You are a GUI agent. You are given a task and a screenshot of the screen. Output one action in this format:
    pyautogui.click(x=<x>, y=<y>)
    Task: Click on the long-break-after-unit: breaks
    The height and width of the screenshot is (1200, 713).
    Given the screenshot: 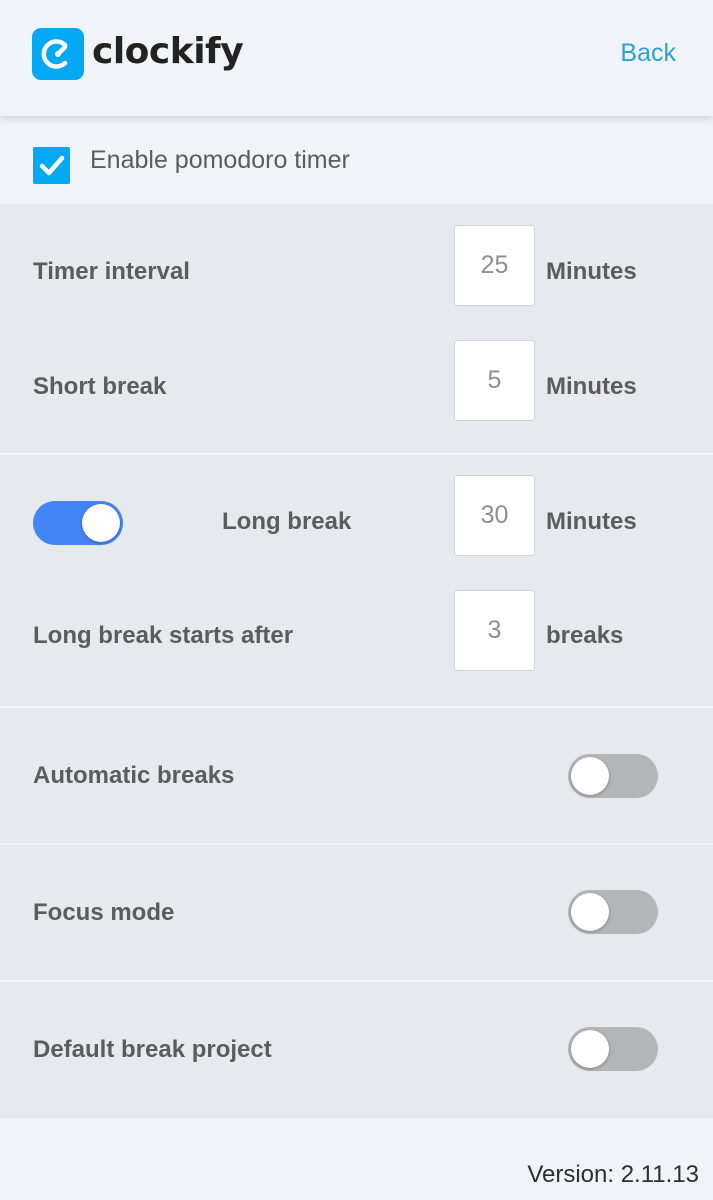 What is the action you would take?
    pyautogui.click(x=585, y=635)
    